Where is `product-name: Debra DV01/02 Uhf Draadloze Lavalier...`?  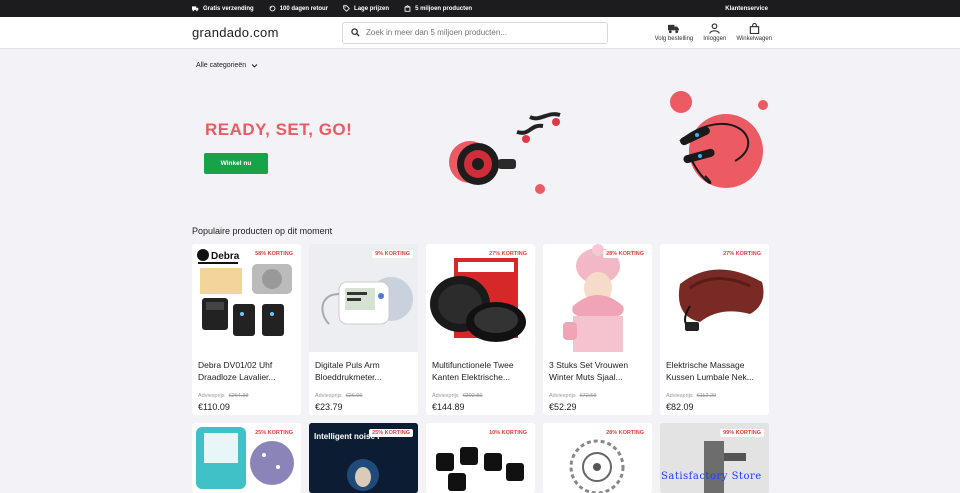 product-name: Debra DV01/02 Uhf Draadloze Lavalier... is located at coordinates (246, 371).